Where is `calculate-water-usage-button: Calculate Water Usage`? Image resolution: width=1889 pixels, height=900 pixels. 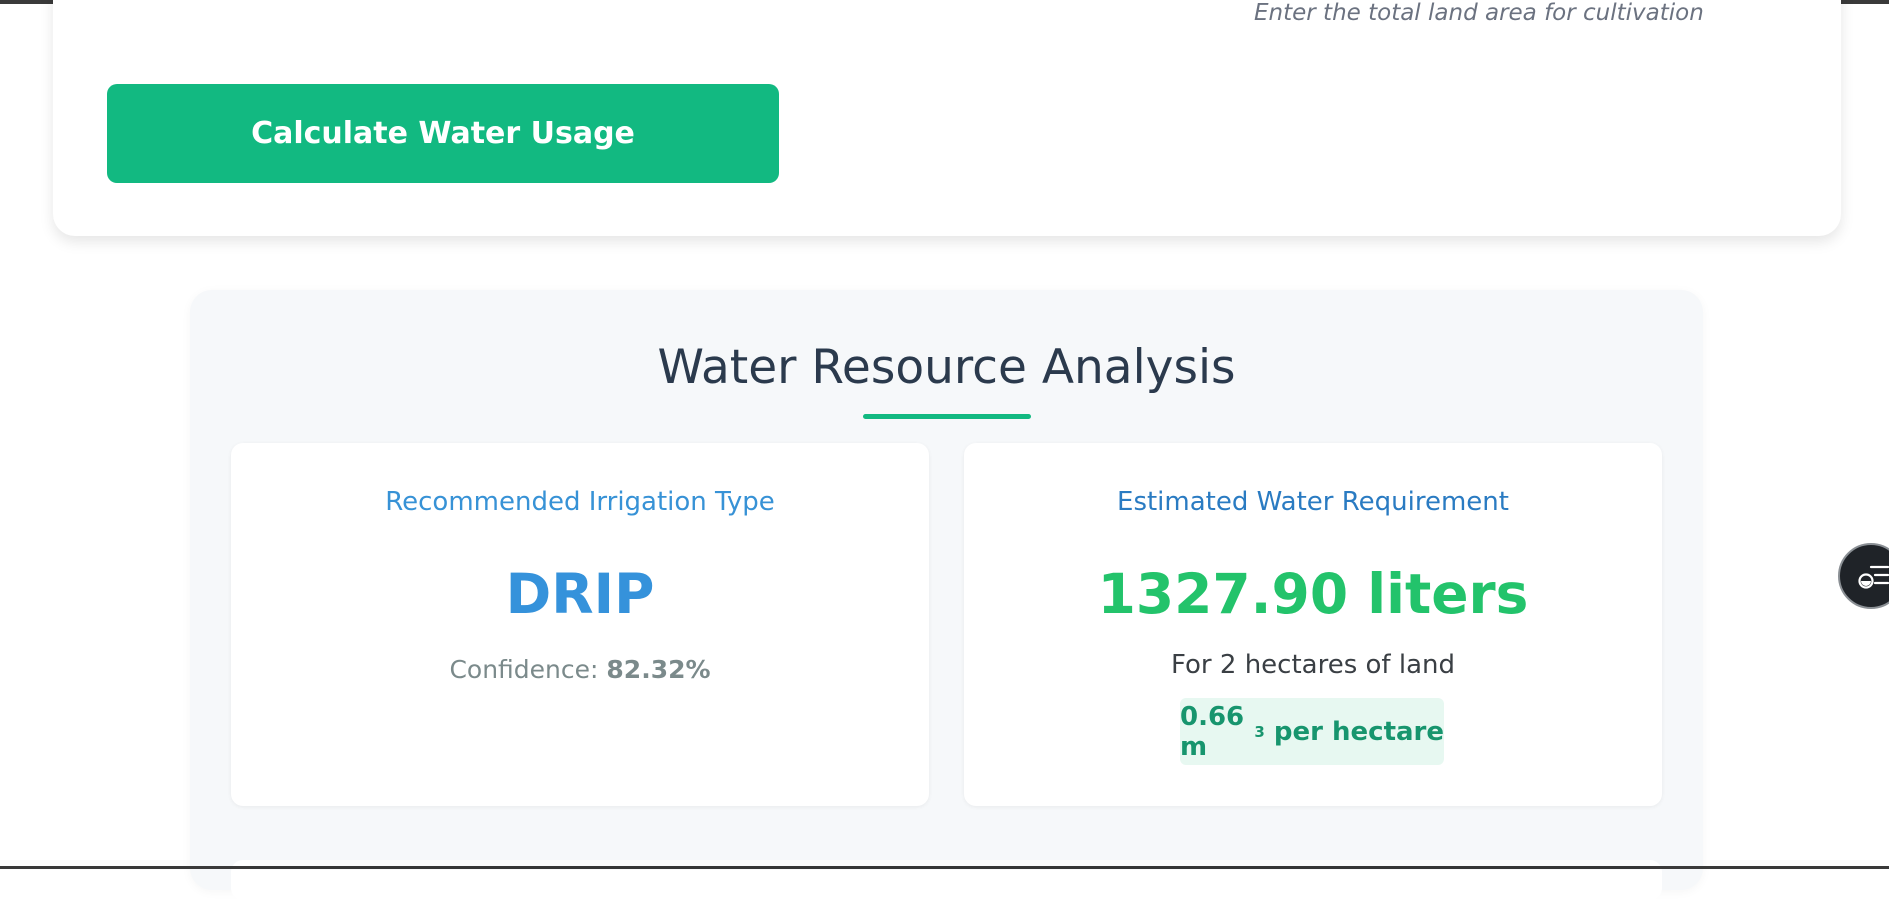 calculate-water-usage-button: Calculate Water Usage is located at coordinates (443, 133).